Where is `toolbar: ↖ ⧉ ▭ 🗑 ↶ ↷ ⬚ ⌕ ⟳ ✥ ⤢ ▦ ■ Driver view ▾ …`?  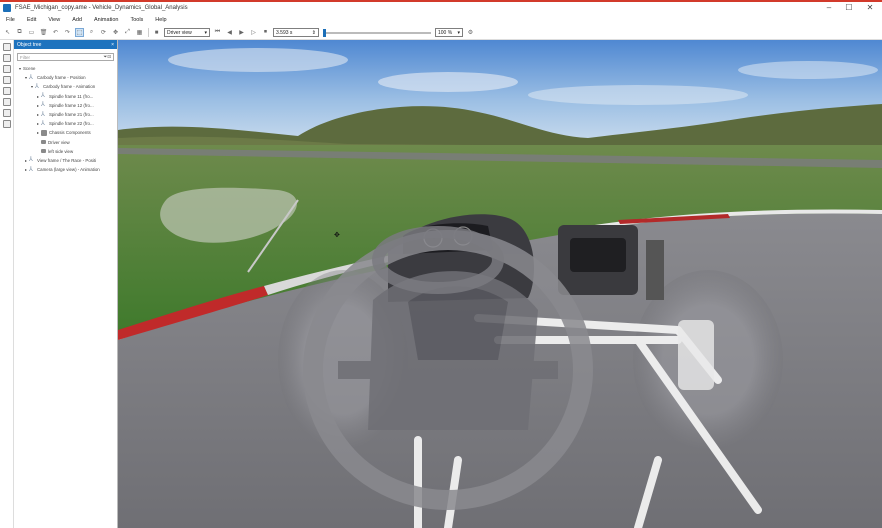 toolbar: ↖ ⧉ ▭ 🗑 ↶ ↷ ⬚ ⌕ ⟳ ✥ ⤢ ▦ ■ Driver view ▾ … is located at coordinates (441, 33).